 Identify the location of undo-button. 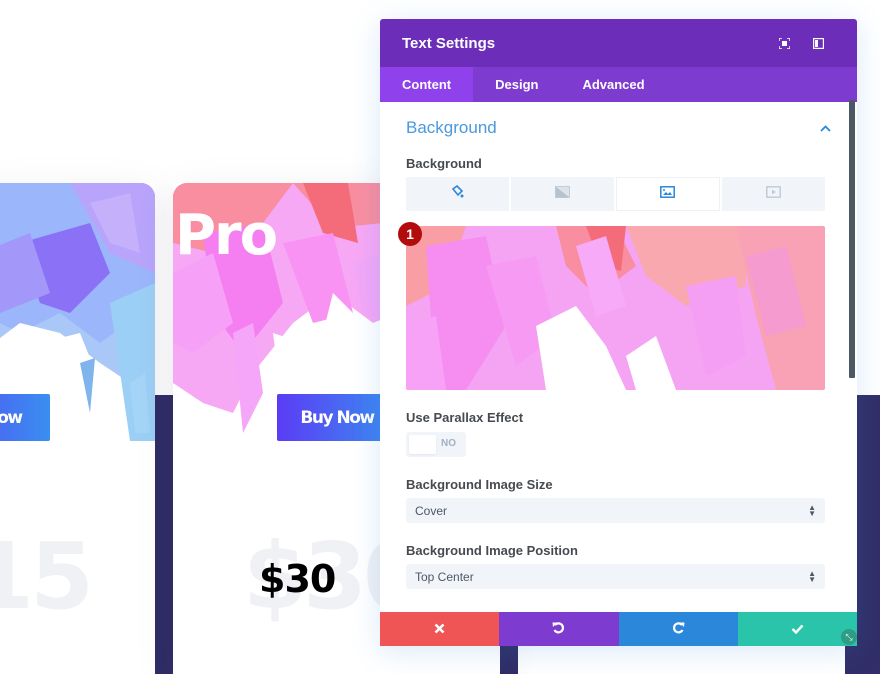
(559, 629).